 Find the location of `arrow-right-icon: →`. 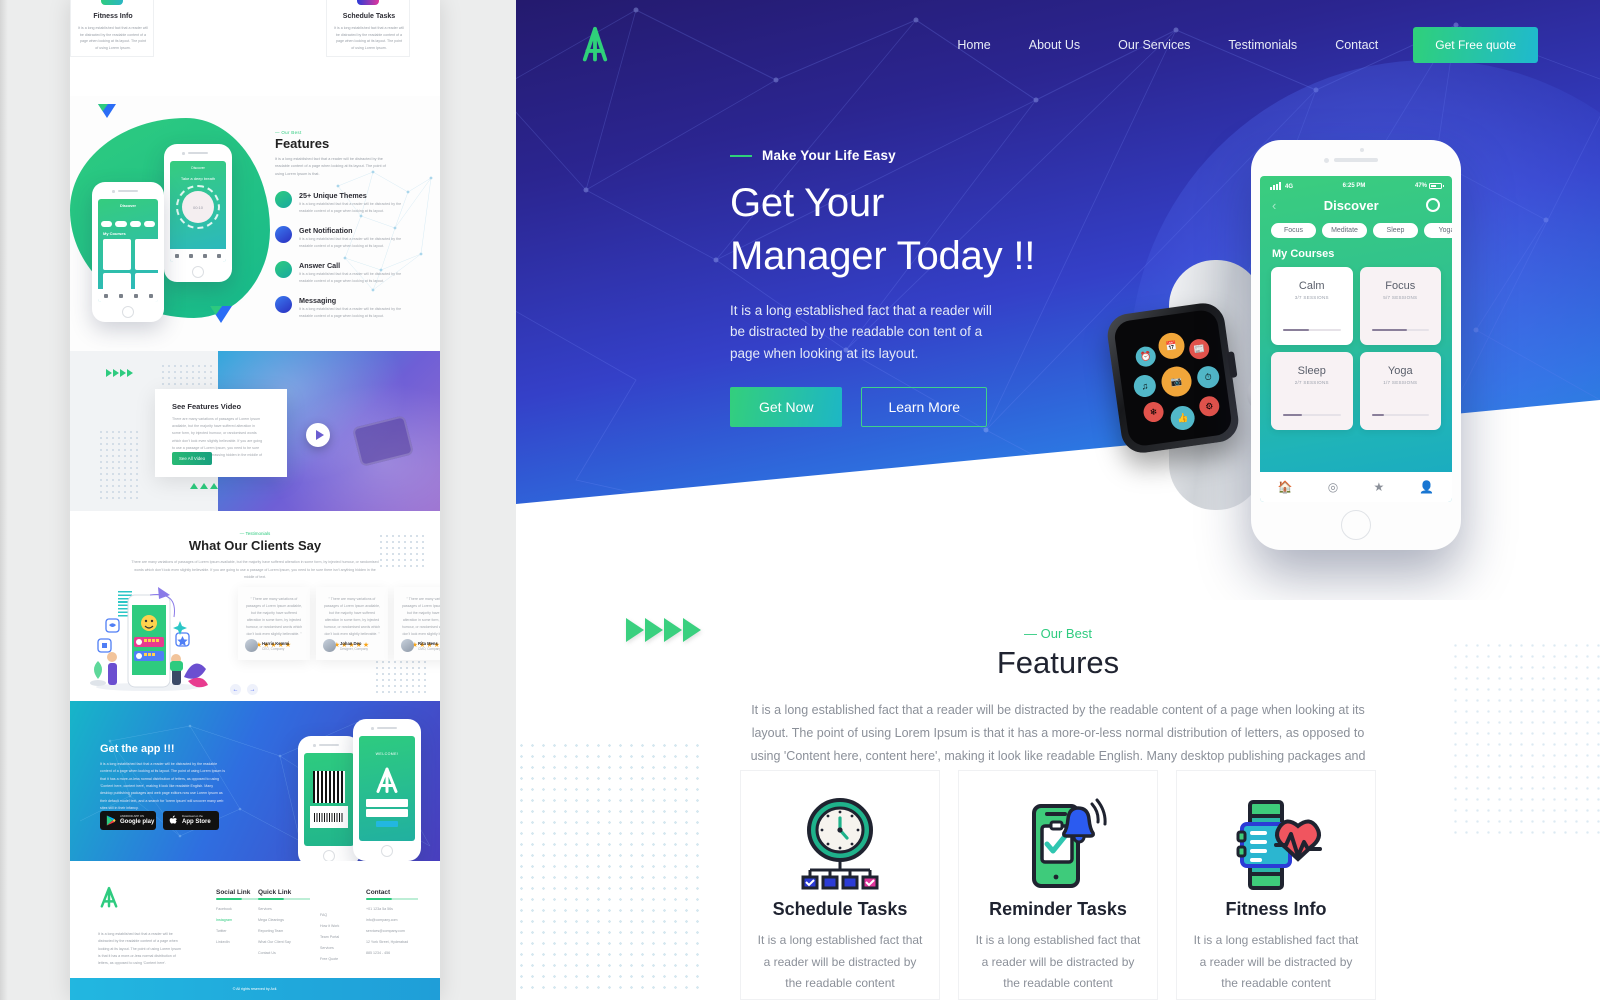

arrow-right-icon: → is located at coordinates (252, 689).